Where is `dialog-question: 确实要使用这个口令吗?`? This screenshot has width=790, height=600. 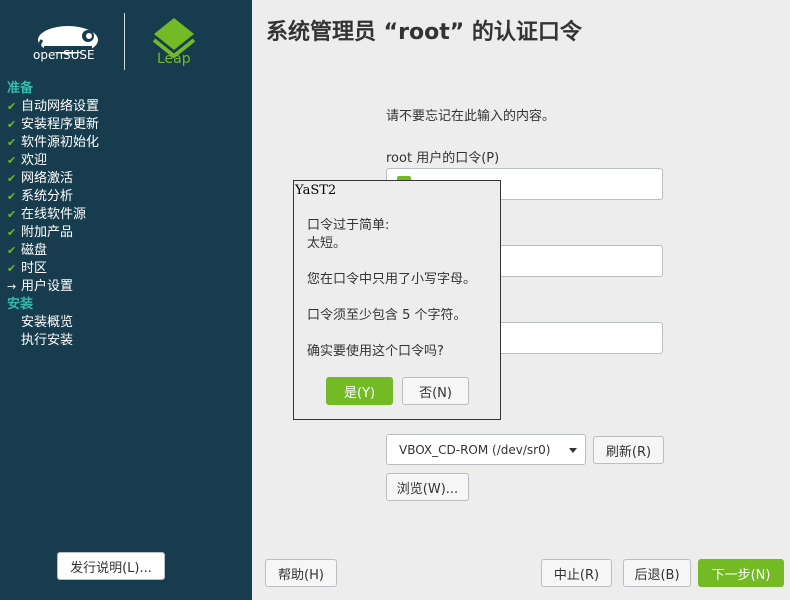 dialog-question: 确实要使用这个口令吗? is located at coordinates (375, 351).